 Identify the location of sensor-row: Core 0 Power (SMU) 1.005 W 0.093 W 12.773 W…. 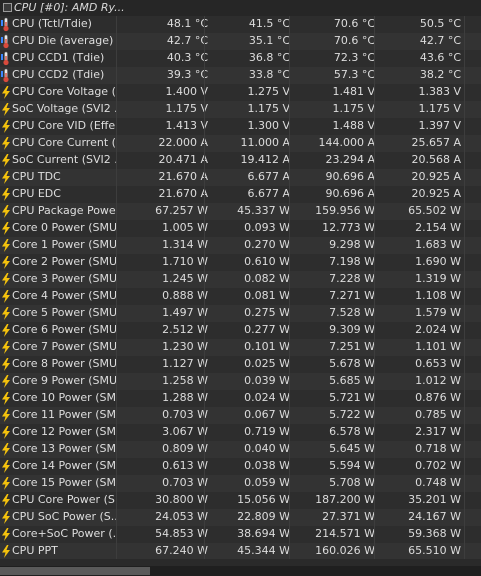
(240, 228).